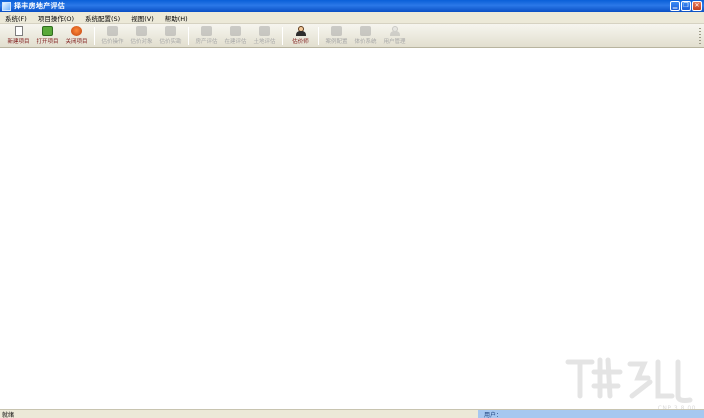  What do you see at coordinates (336, 31) in the screenshot?
I see `chart-icon` at bounding box center [336, 31].